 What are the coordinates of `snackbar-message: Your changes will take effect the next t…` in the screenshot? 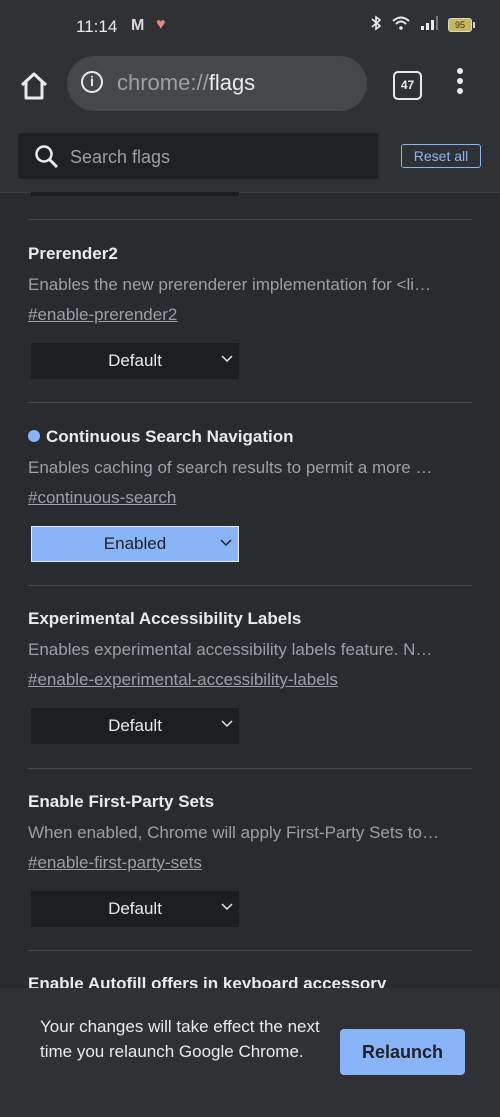 It's located at (180, 1039).